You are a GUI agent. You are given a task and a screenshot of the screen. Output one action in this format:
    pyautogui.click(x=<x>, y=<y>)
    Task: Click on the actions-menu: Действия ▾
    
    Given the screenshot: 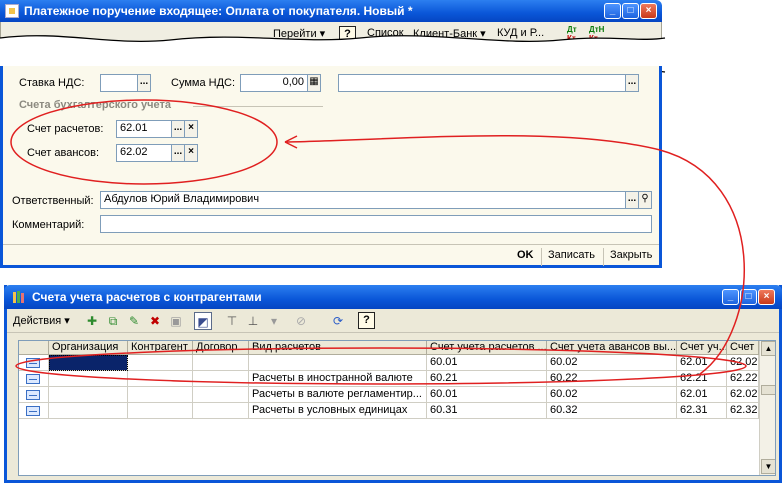 What is the action you would take?
    pyautogui.click(x=41, y=320)
    